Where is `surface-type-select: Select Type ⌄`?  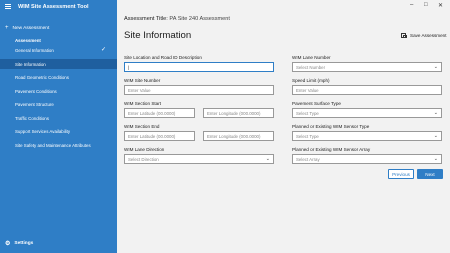 surface-type-select: Select Type ⌄ is located at coordinates (367, 113).